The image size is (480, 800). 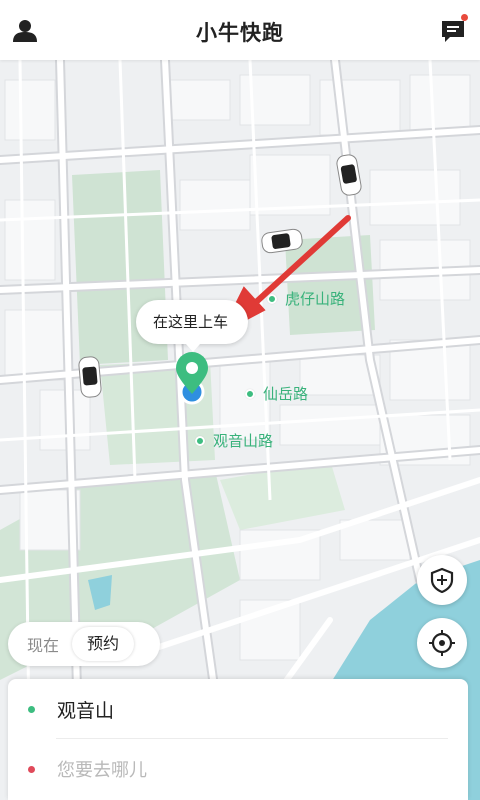 What do you see at coordinates (315, 299) in the screenshot?
I see `poi-label: 虎仔山路` at bounding box center [315, 299].